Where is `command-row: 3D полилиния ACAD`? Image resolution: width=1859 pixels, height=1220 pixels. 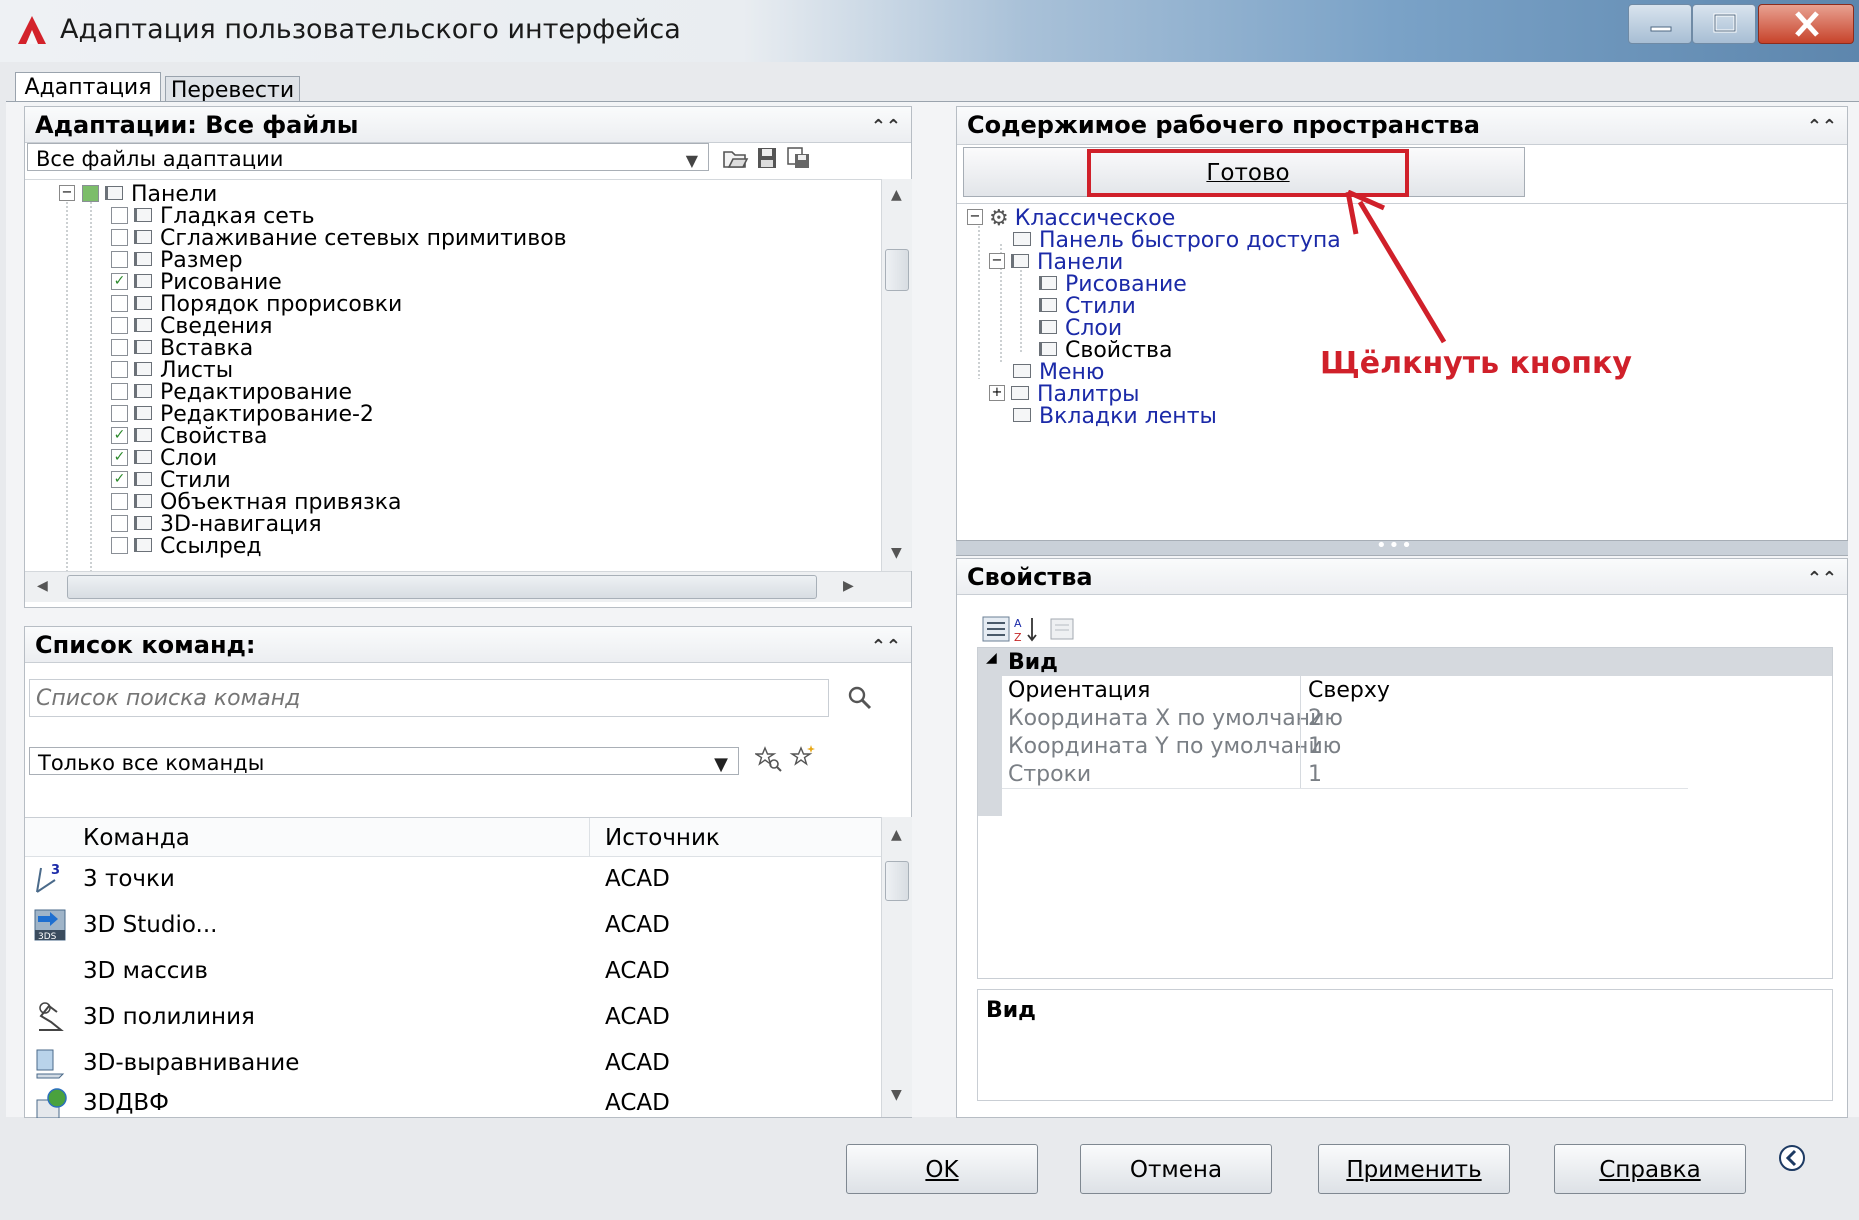
command-row: 3D полилиния ACAD is located at coordinates (385, 1017).